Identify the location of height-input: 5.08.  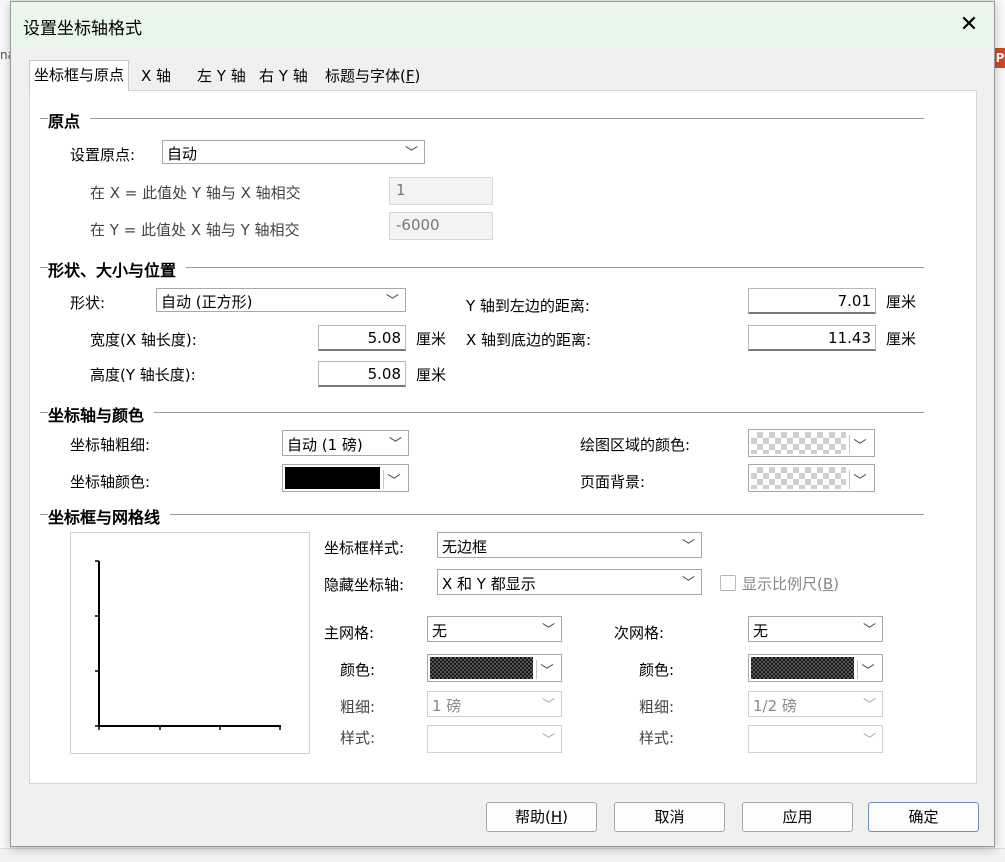
(362, 374).